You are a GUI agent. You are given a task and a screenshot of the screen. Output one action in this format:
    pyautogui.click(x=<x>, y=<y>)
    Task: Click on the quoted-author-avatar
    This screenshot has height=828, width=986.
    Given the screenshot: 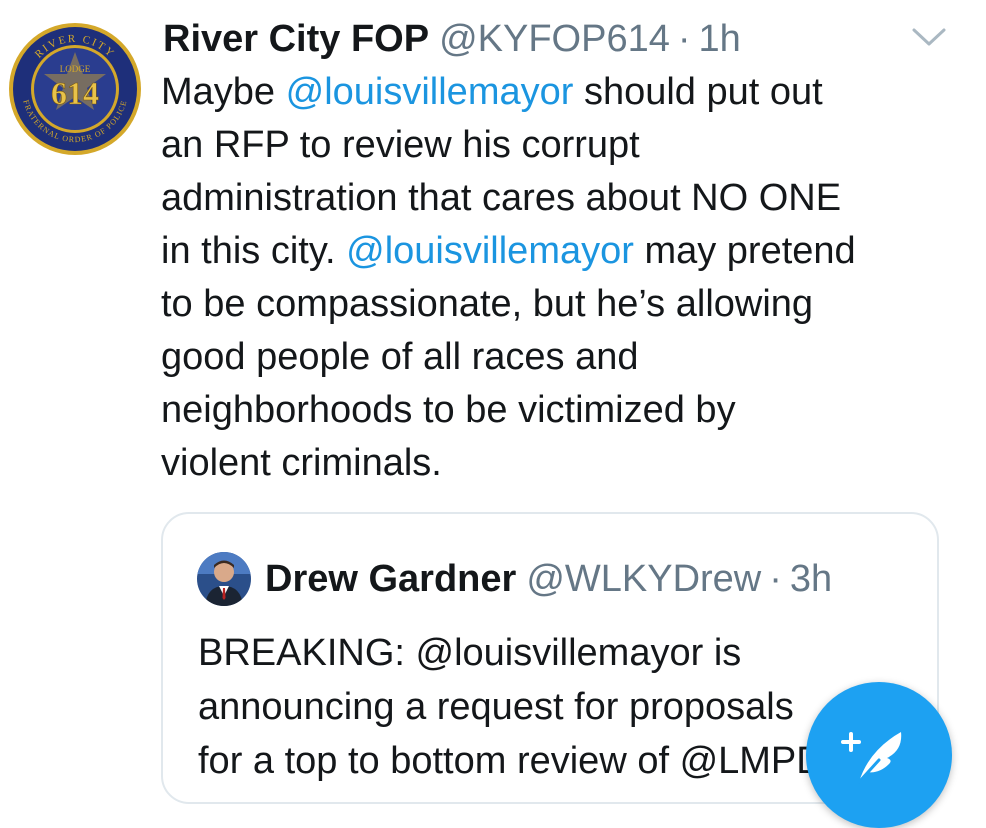 What is the action you would take?
    pyautogui.click(x=224, y=579)
    